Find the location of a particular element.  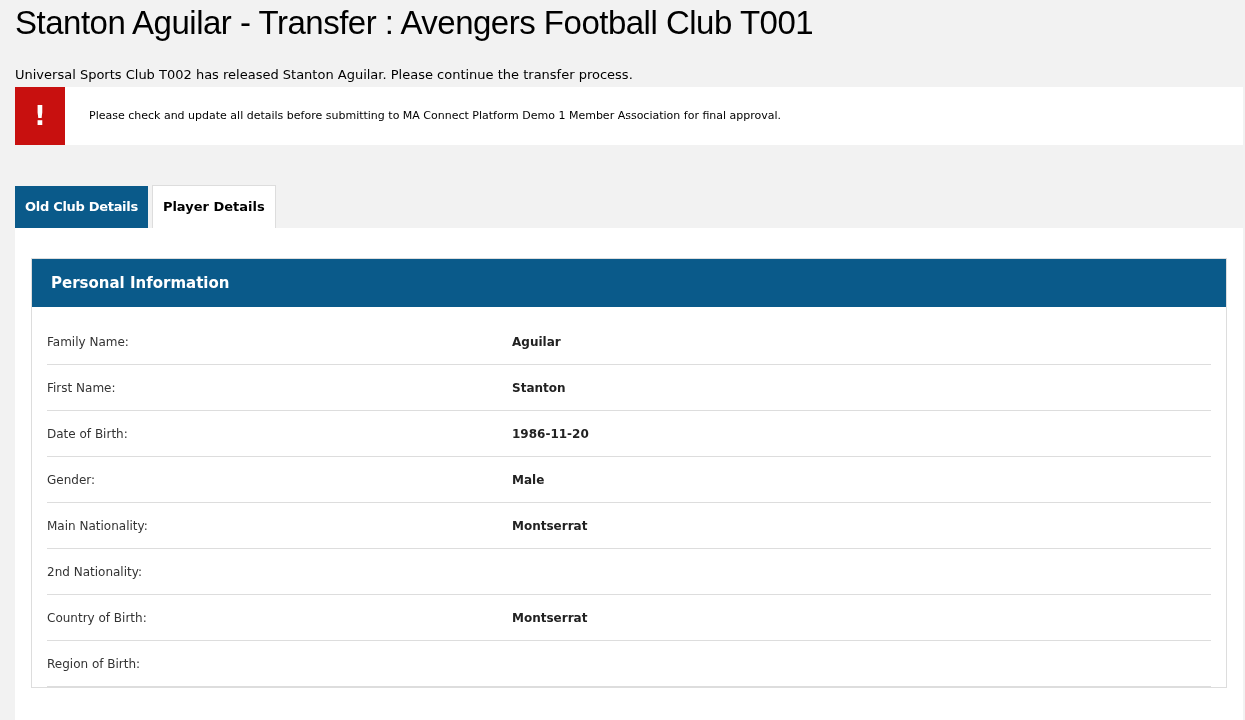

field-value: Stanton is located at coordinates (539, 388).